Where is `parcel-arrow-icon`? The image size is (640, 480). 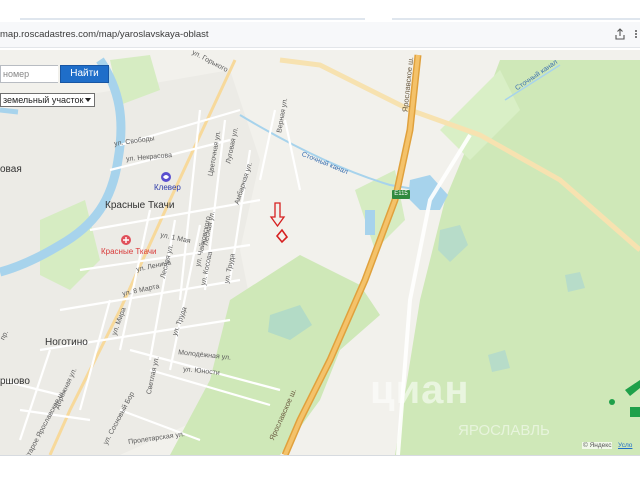
parcel-arrow-icon is located at coordinates (277, 215).